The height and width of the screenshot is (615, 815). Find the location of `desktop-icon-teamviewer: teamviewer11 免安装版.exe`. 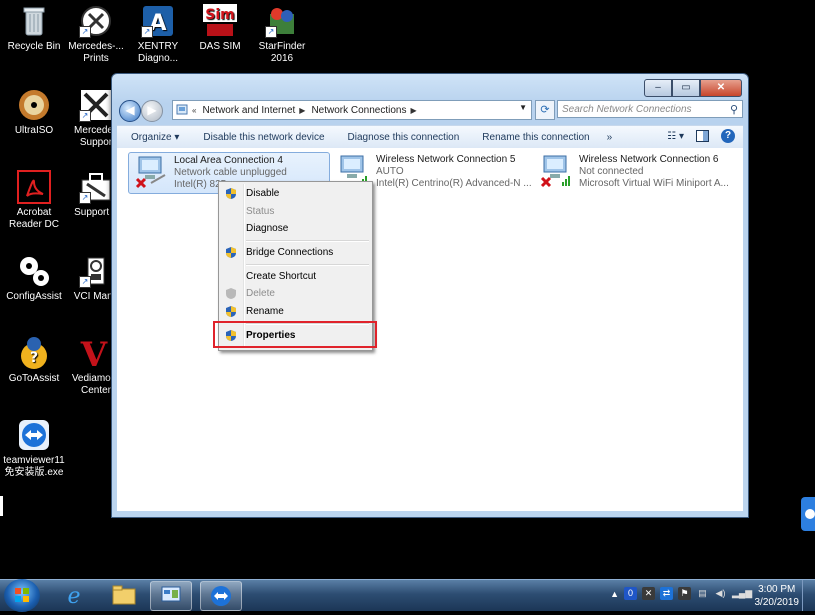

desktop-icon-teamviewer: teamviewer11 免安装版.exe is located at coordinates (34, 448).